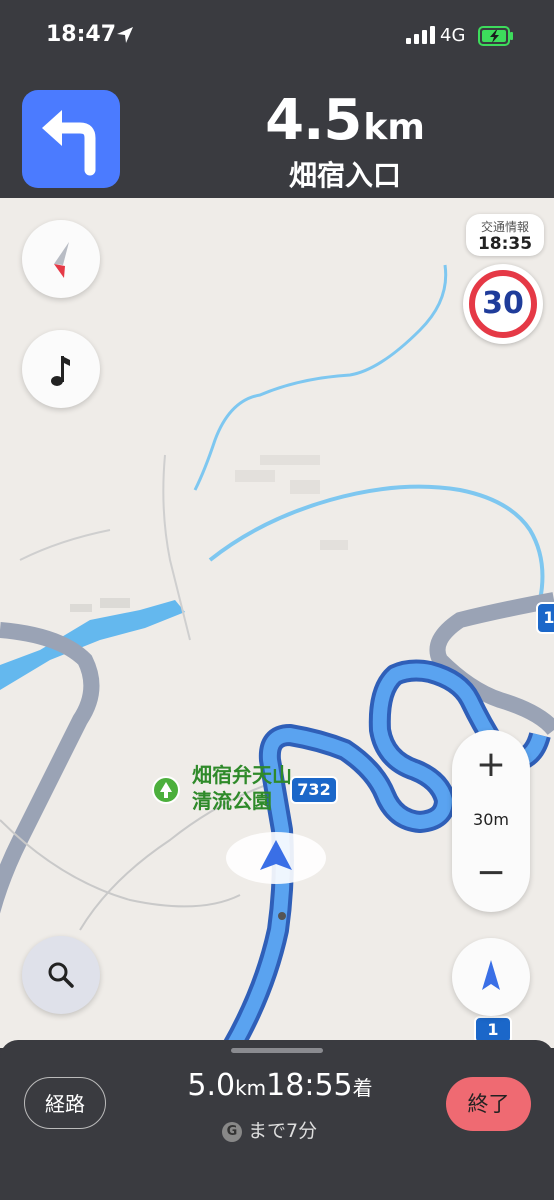 Image resolution: width=554 pixels, height=1200 pixels. Describe the element at coordinates (277, 1050) in the screenshot. I see `drag-handle` at that location.